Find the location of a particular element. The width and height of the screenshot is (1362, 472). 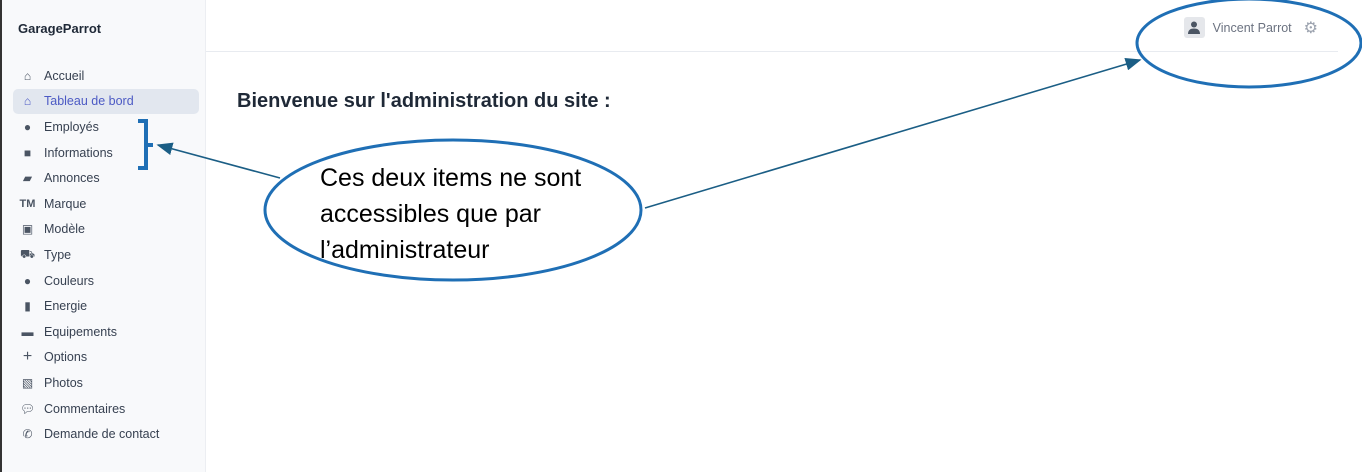

annotation-line: accessibles que par is located at coordinates (430, 214).